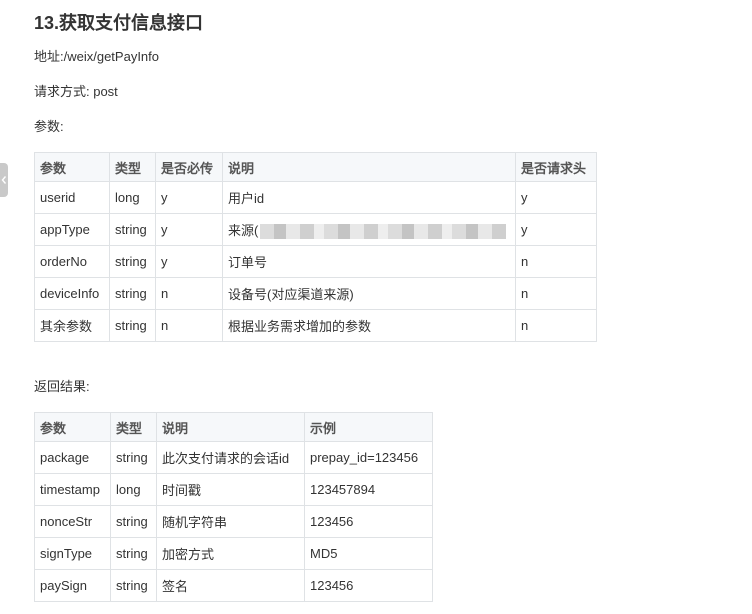 The height and width of the screenshot is (614, 752). Describe the element at coordinates (72, 325) in the screenshot. I see `table-cell: 其余参数` at that location.